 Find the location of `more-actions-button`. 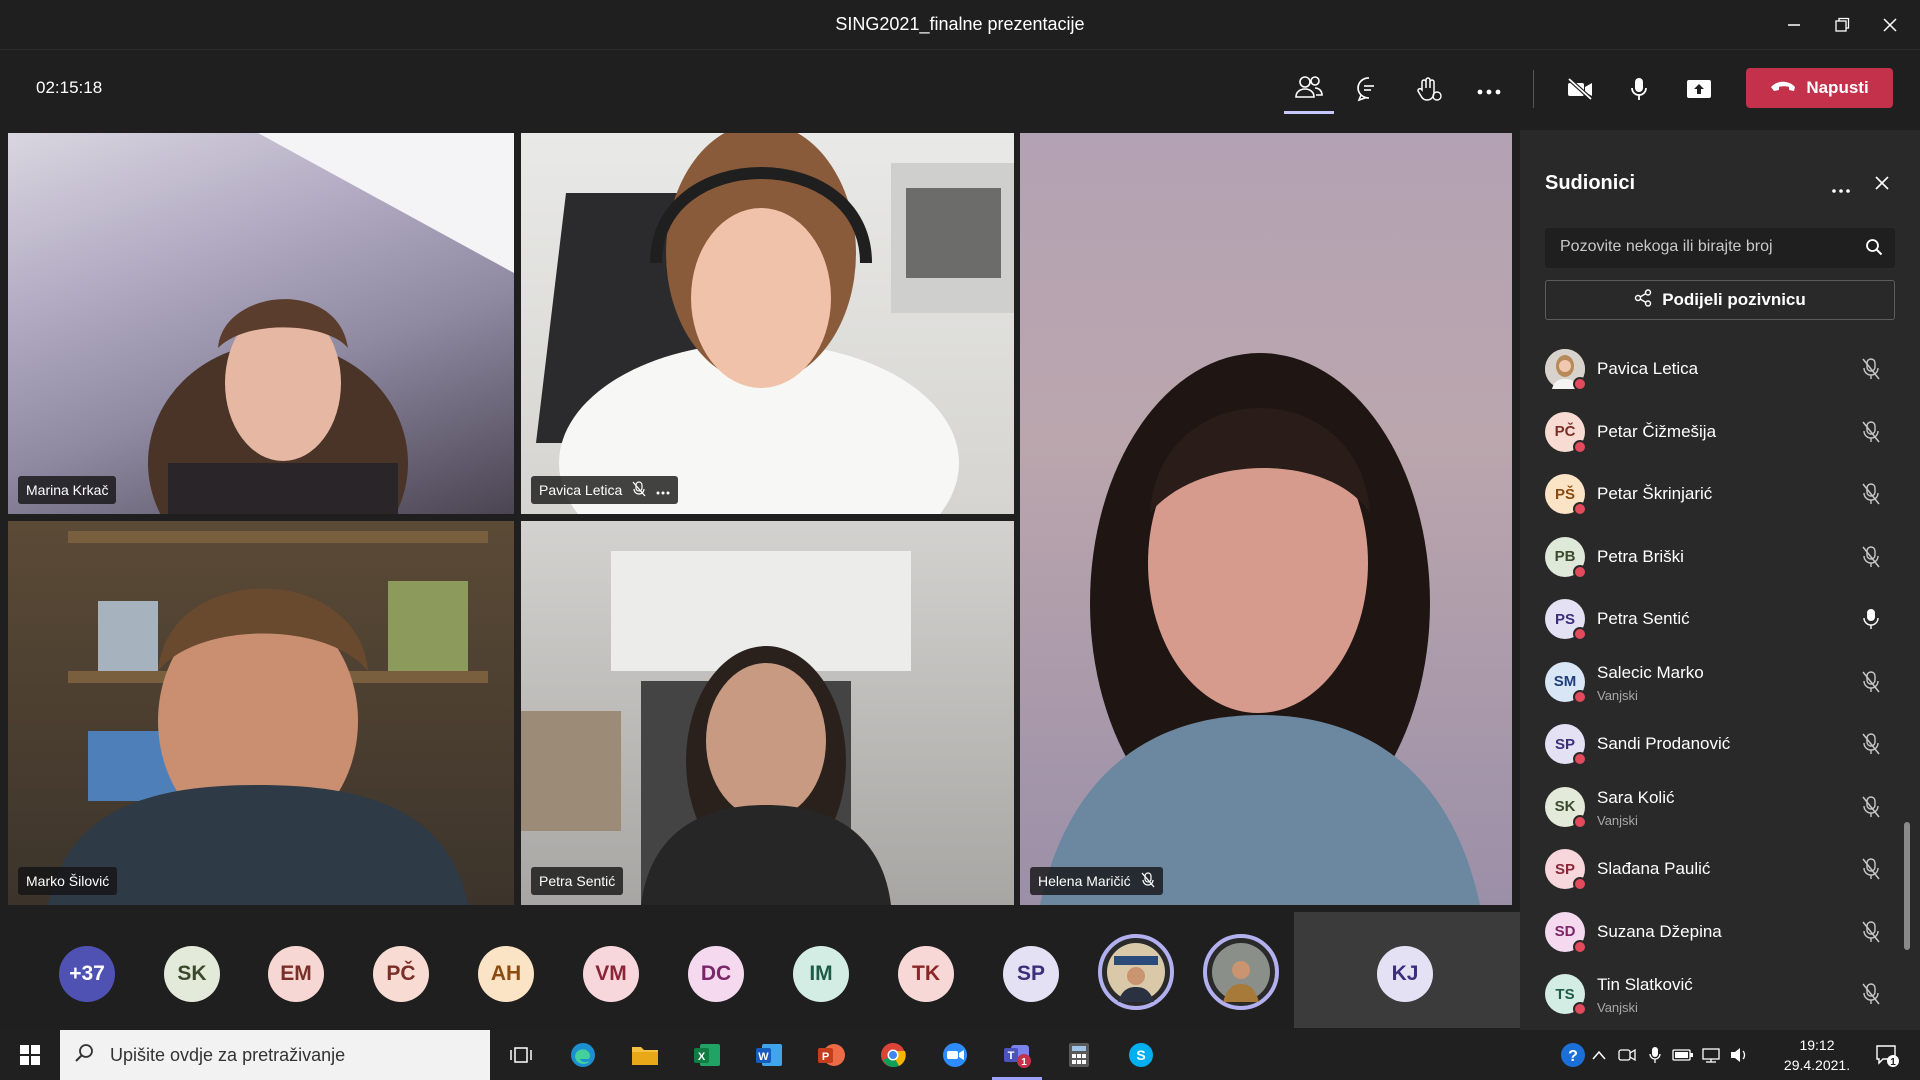

more-actions-button is located at coordinates (1489, 91).